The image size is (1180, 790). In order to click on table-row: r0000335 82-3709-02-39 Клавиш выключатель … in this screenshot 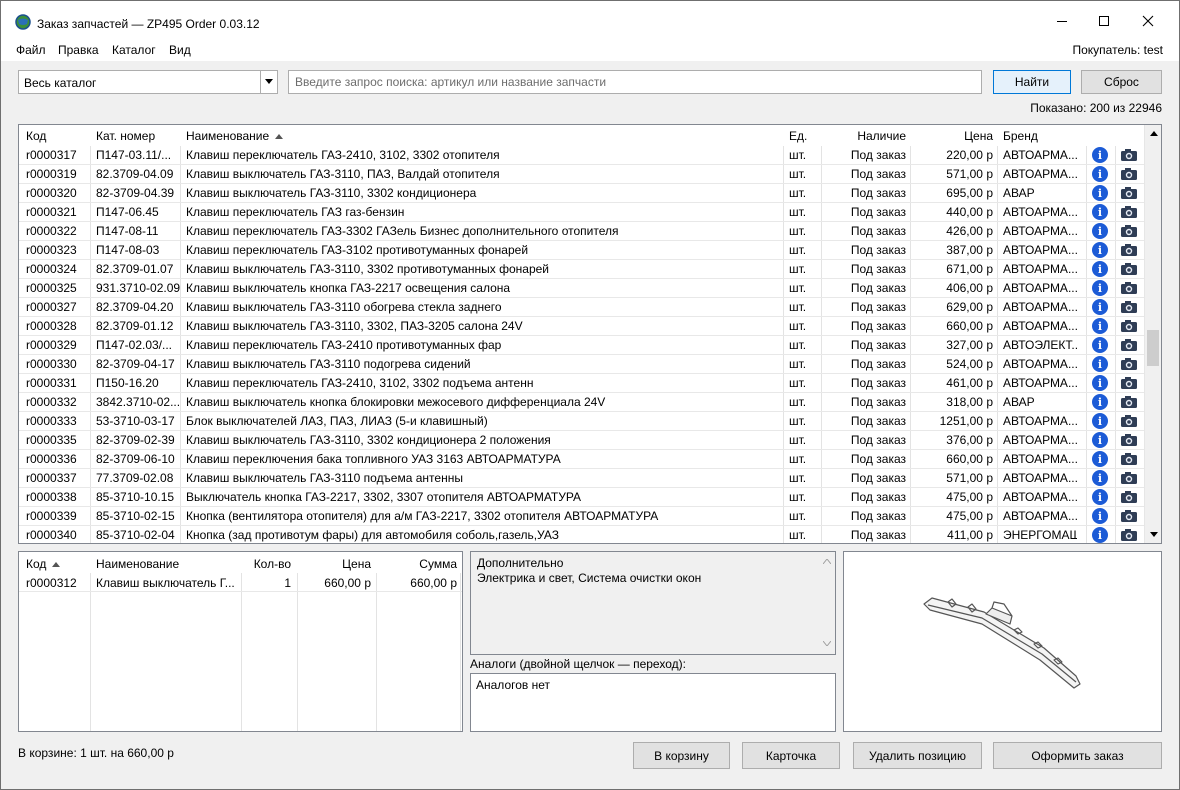, I will do `click(582, 440)`.